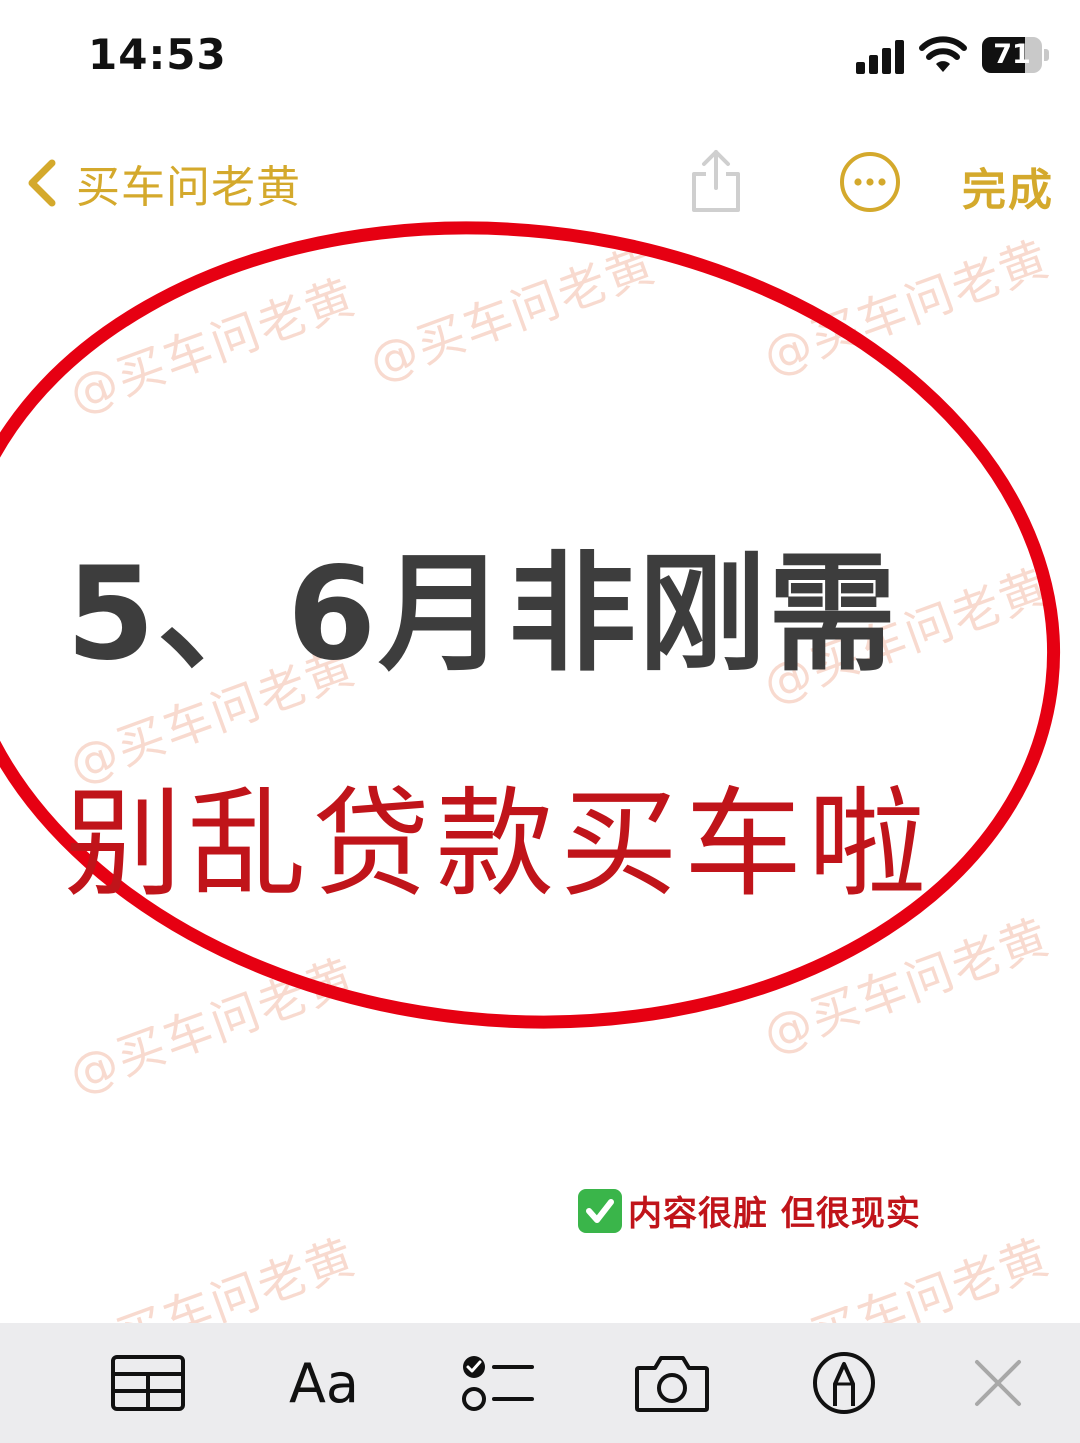 The width and height of the screenshot is (1080, 1443). What do you see at coordinates (1008, 186) in the screenshot?
I see `done-button: 完成` at bounding box center [1008, 186].